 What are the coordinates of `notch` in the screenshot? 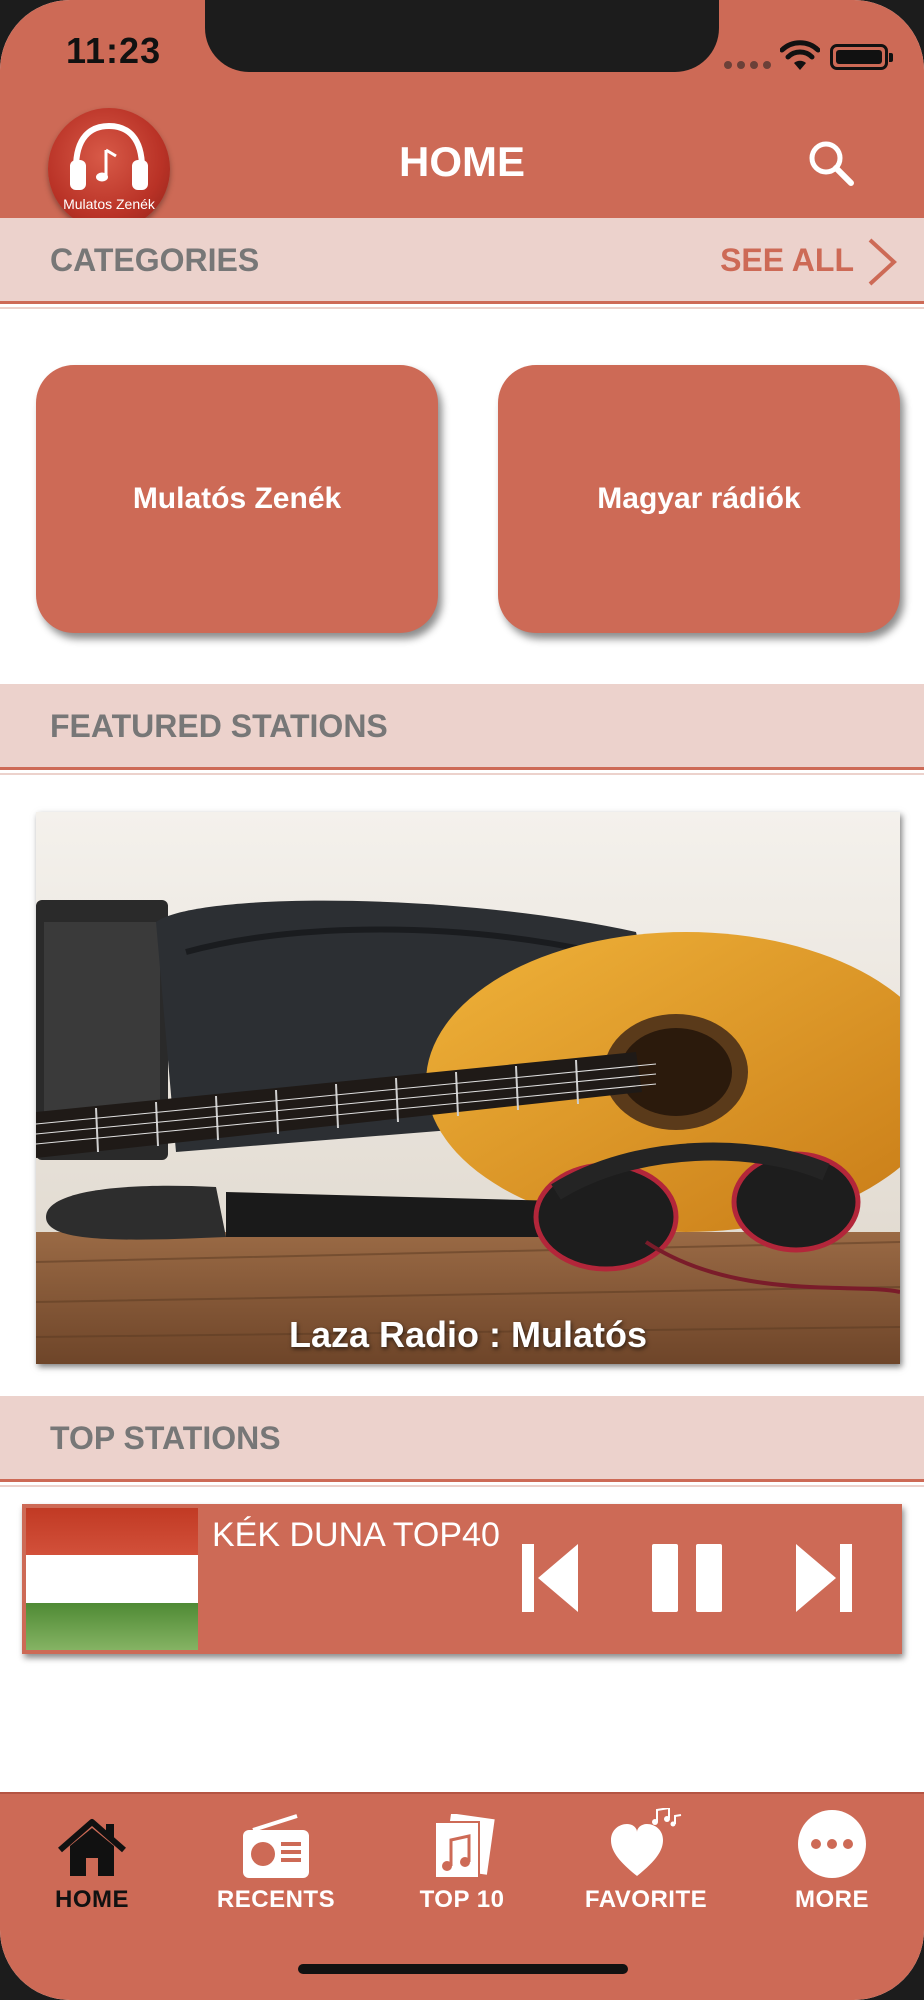 It's located at (462, 36).